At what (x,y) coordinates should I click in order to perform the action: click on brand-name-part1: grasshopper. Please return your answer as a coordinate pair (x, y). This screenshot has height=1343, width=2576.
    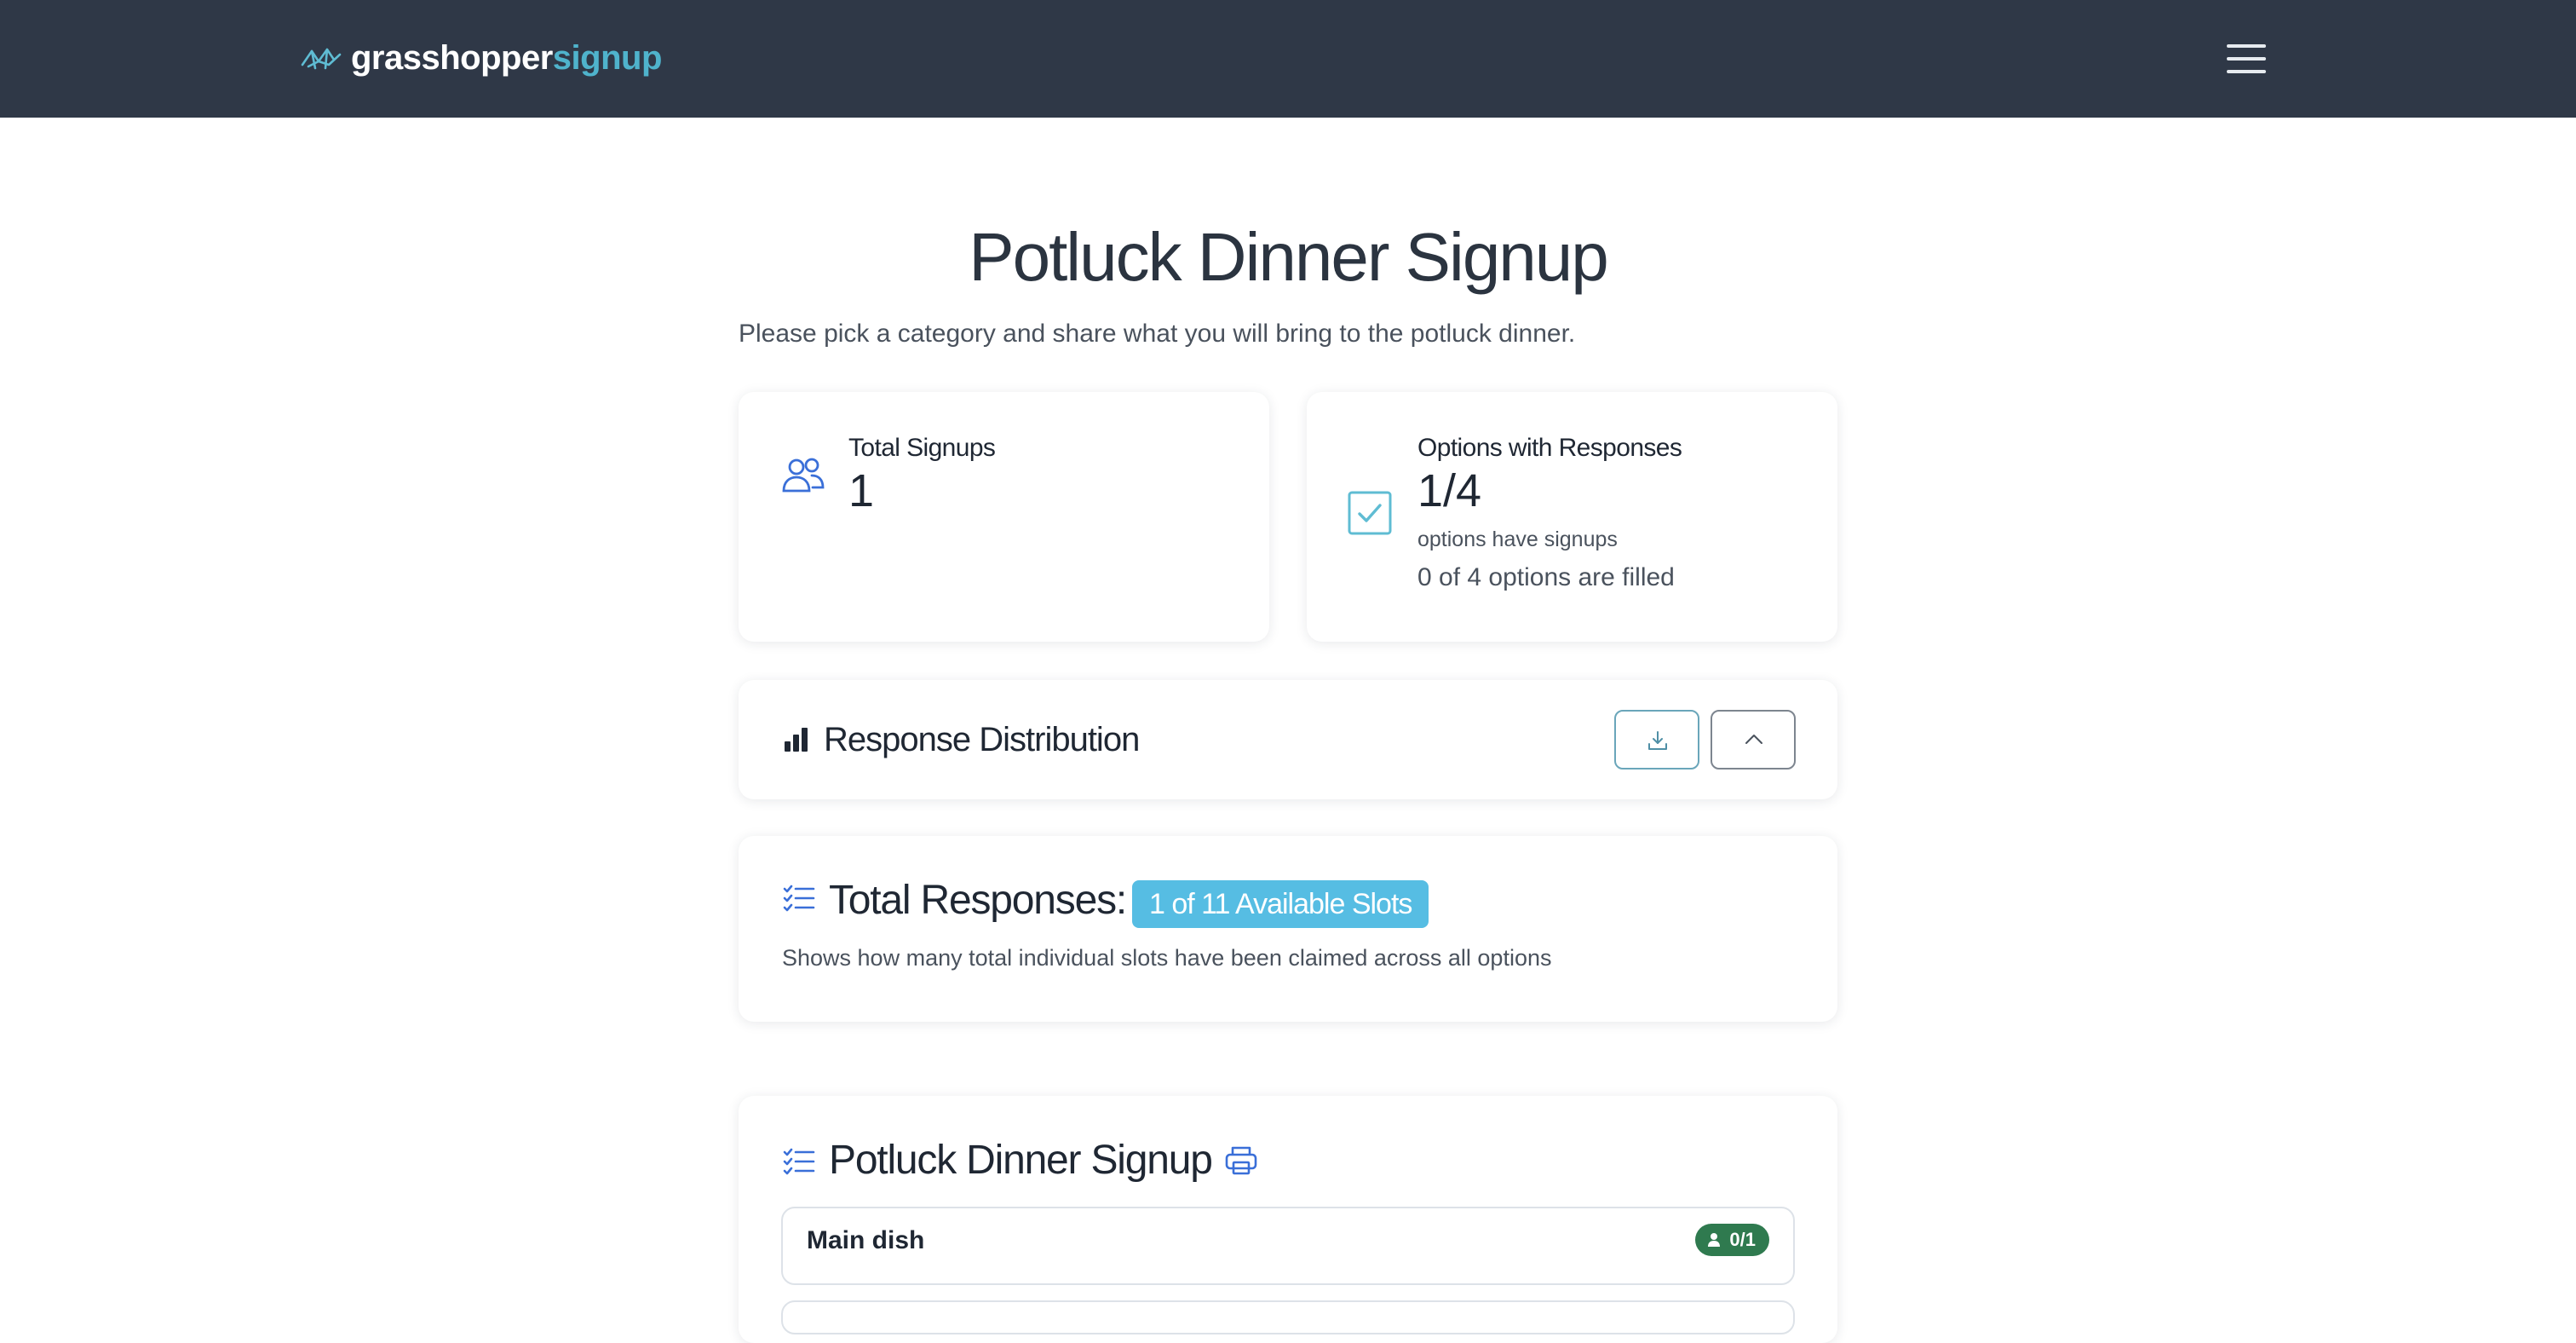
    Looking at the image, I should click on (452, 58).